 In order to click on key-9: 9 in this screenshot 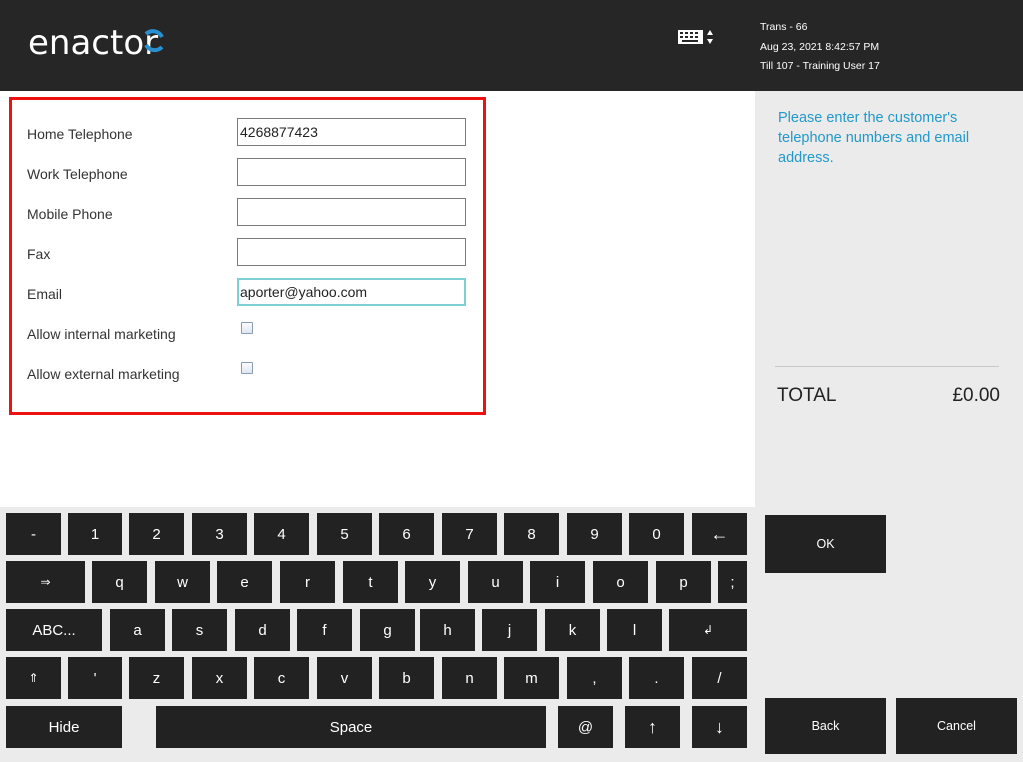, I will do `click(594, 534)`.